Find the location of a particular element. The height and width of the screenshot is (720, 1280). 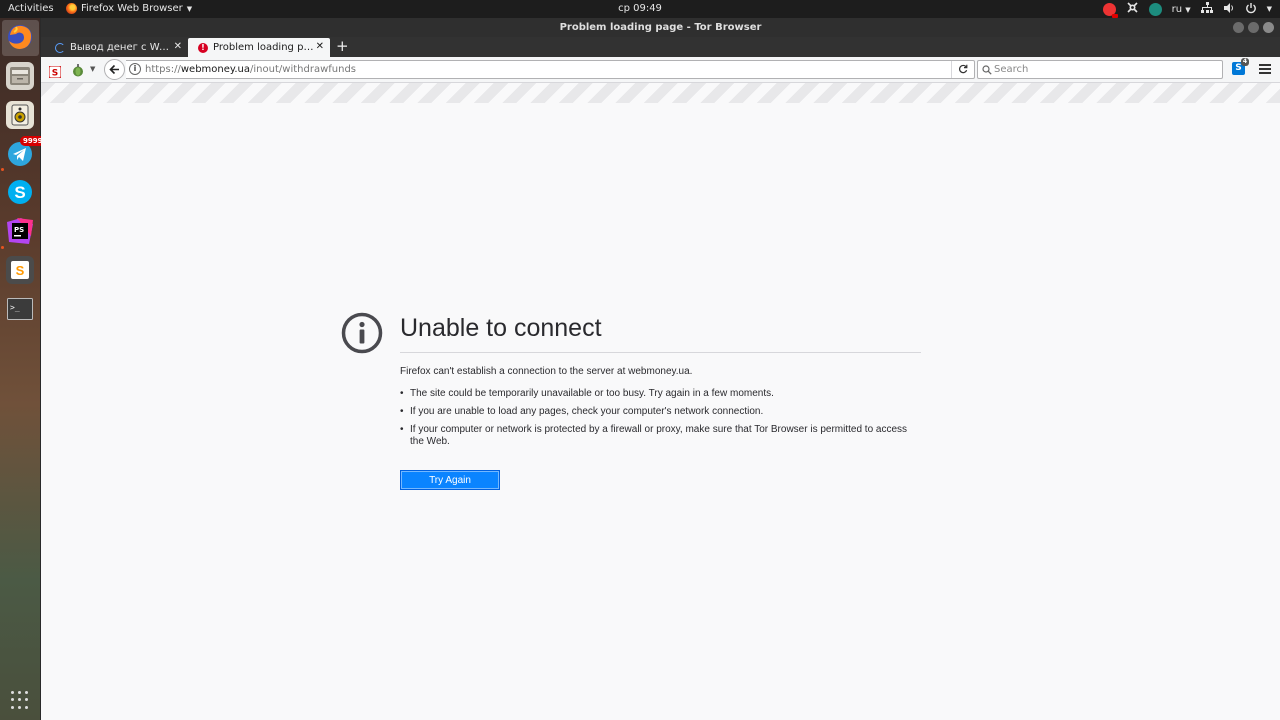

search-icon is located at coordinates (987, 71).